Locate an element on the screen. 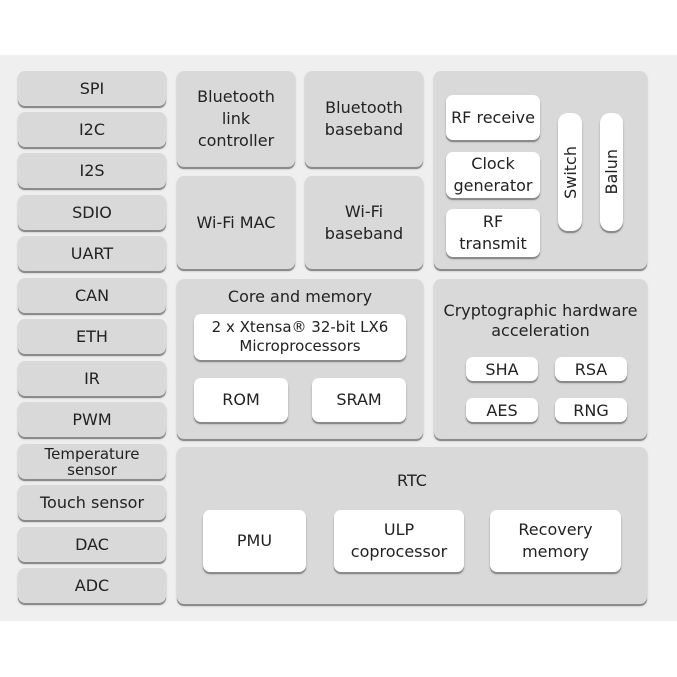 The width and height of the screenshot is (677, 677). peripheral-label: I2C is located at coordinates (92, 129).